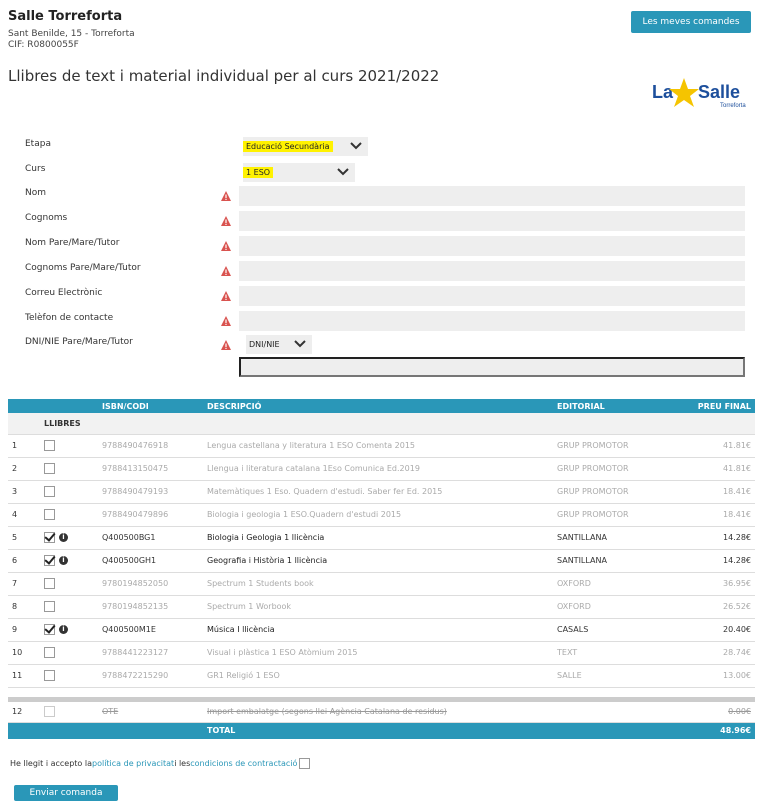 The height and width of the screenshot is (801, 757). I want to click on phone-label: Telèfon de contacte, so click(69, 318).